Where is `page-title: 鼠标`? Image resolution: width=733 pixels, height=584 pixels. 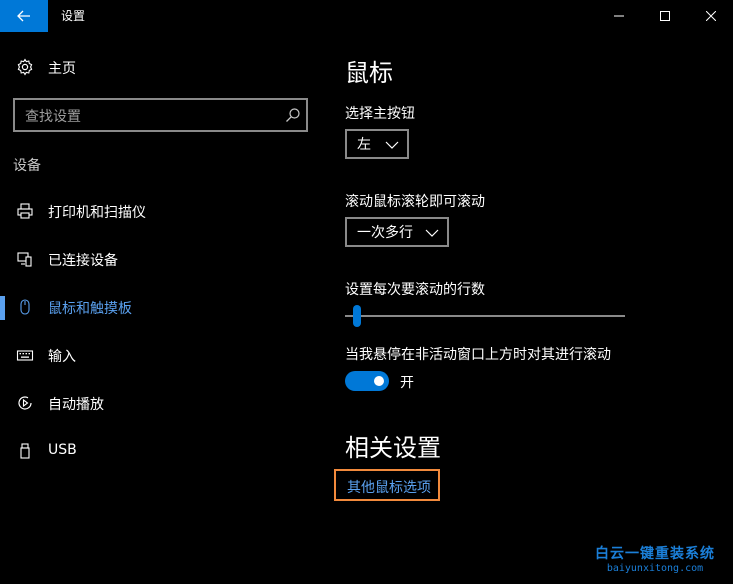 page-title: 鼠标 is located at coordinates (369, 73).